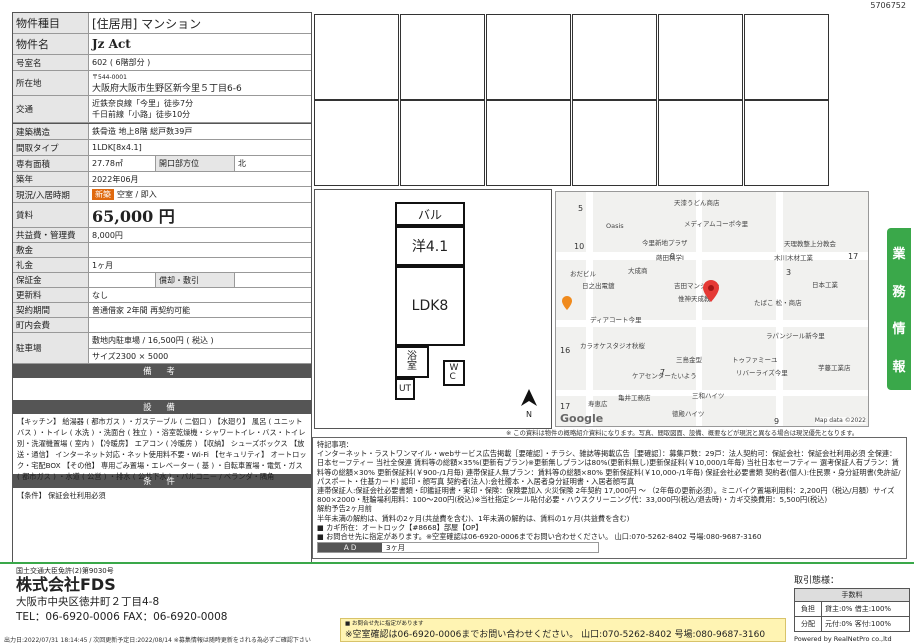  Describe the element at coordinates (51, 83) in the screenshot. I see `row-label: 所在地` at that location.